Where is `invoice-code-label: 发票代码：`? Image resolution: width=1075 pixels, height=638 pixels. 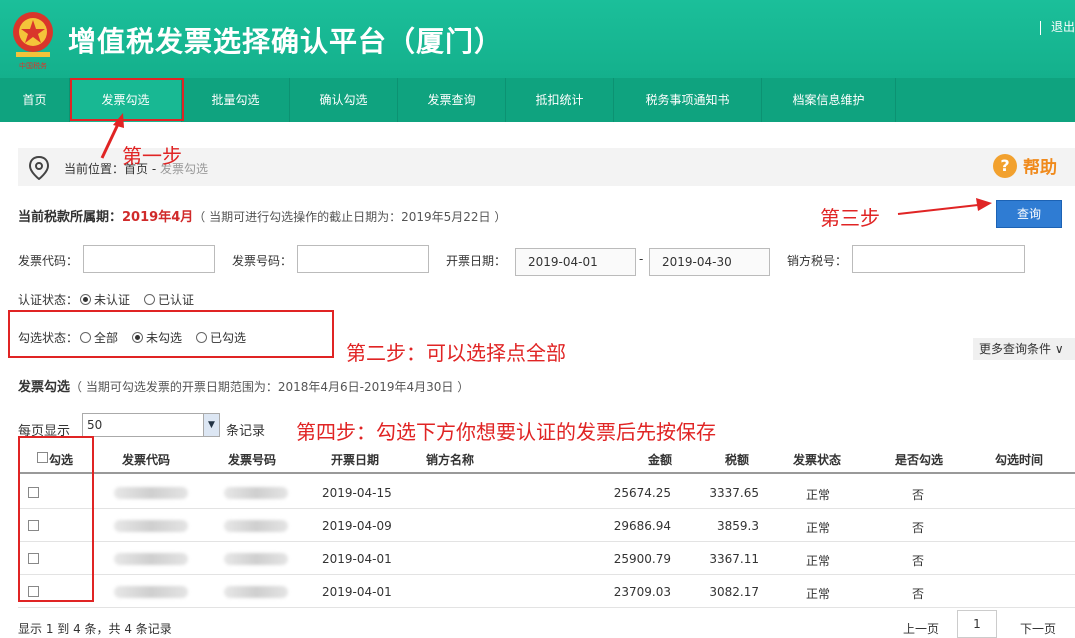
invoice-code-label: 发票代码： is located at coordinates (48, 261).